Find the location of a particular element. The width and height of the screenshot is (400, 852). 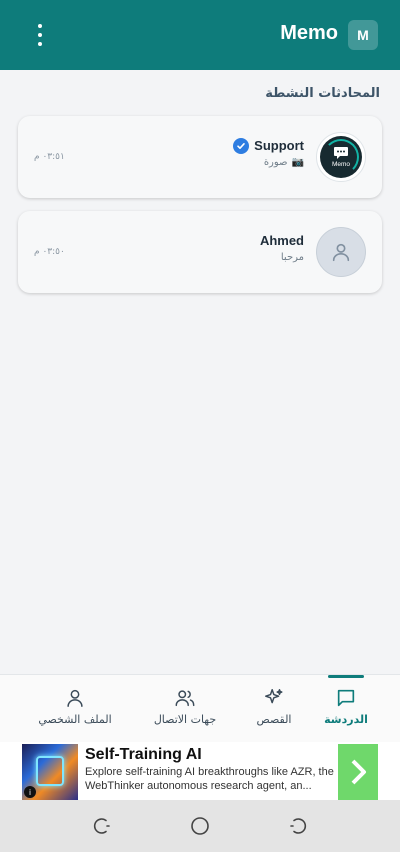

chat-time: ٠٣:٥٠ م is located at coordinates (49, 252).